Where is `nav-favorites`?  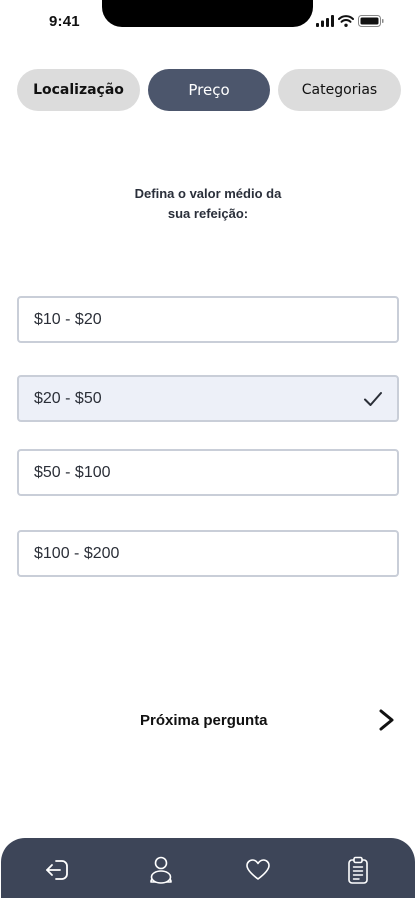
nav-favorites is located at coordinates (258, 870).